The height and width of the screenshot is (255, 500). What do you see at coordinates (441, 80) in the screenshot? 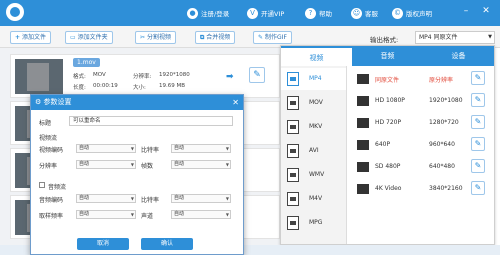
I see `preset-resolution: 原分辨率` at bounding box center [441, 80].